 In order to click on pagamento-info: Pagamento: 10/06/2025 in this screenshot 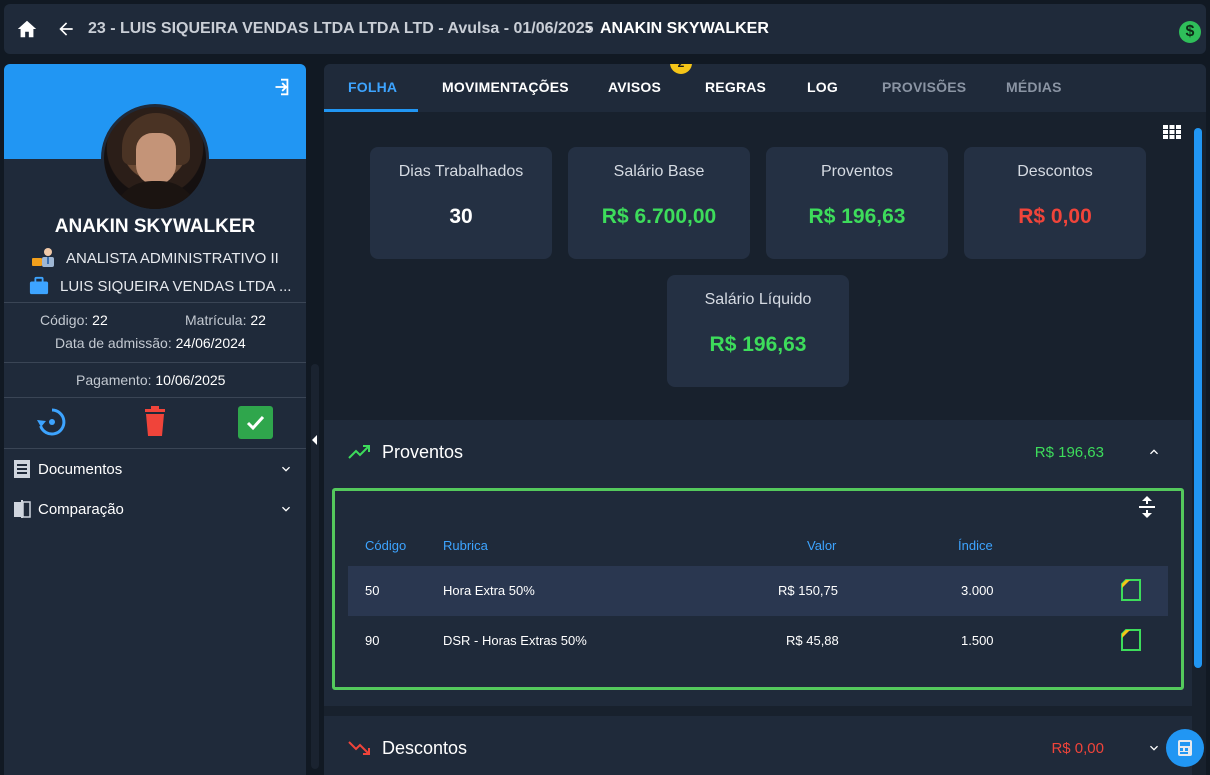, I will do `click(151, 380)`.